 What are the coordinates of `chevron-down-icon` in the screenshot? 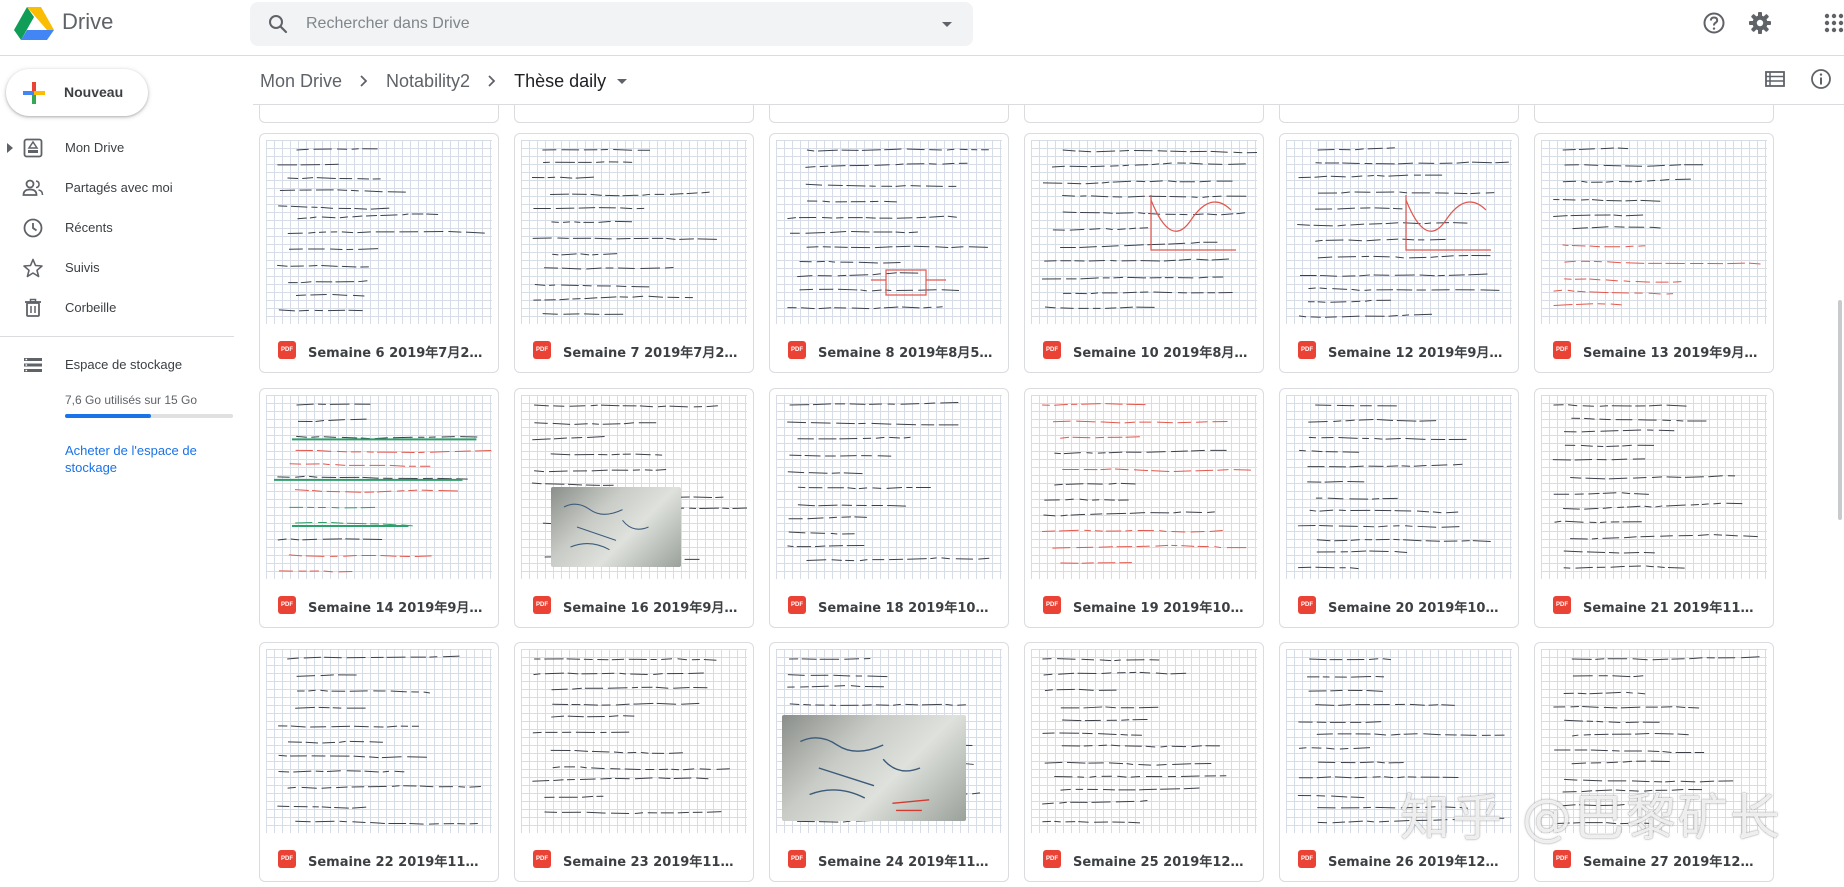 It's located at (622, 81).